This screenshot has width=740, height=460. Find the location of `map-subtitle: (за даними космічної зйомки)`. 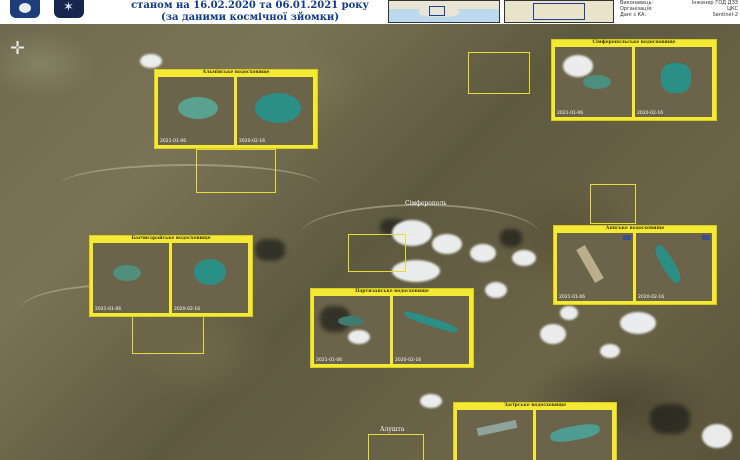

map-subtitle: (за даними космічної зйомки) is located at coordinates (250, 17).